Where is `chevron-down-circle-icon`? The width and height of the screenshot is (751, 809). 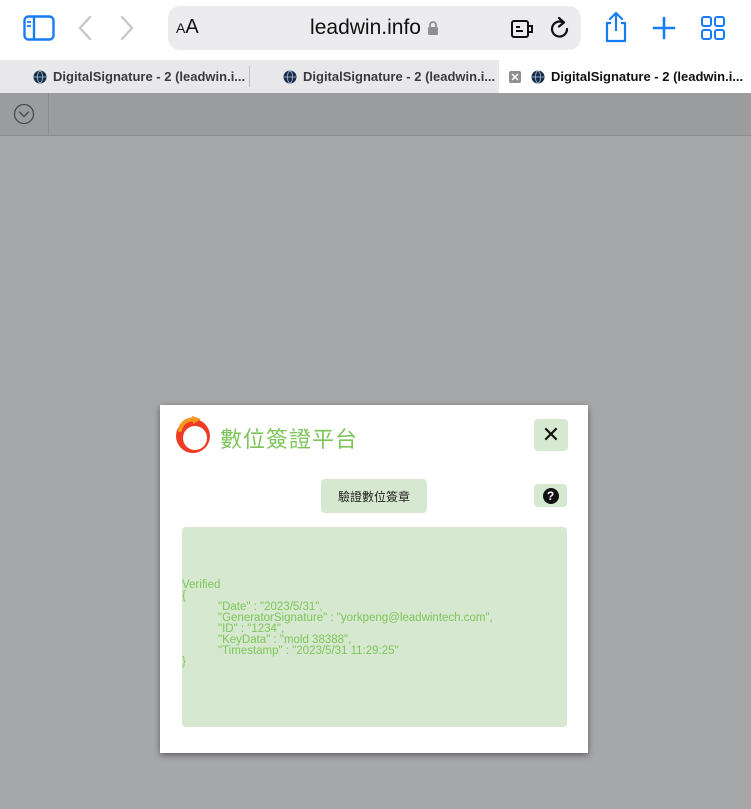 chevron-down-circle-icon is located at coordinates (24, 114).